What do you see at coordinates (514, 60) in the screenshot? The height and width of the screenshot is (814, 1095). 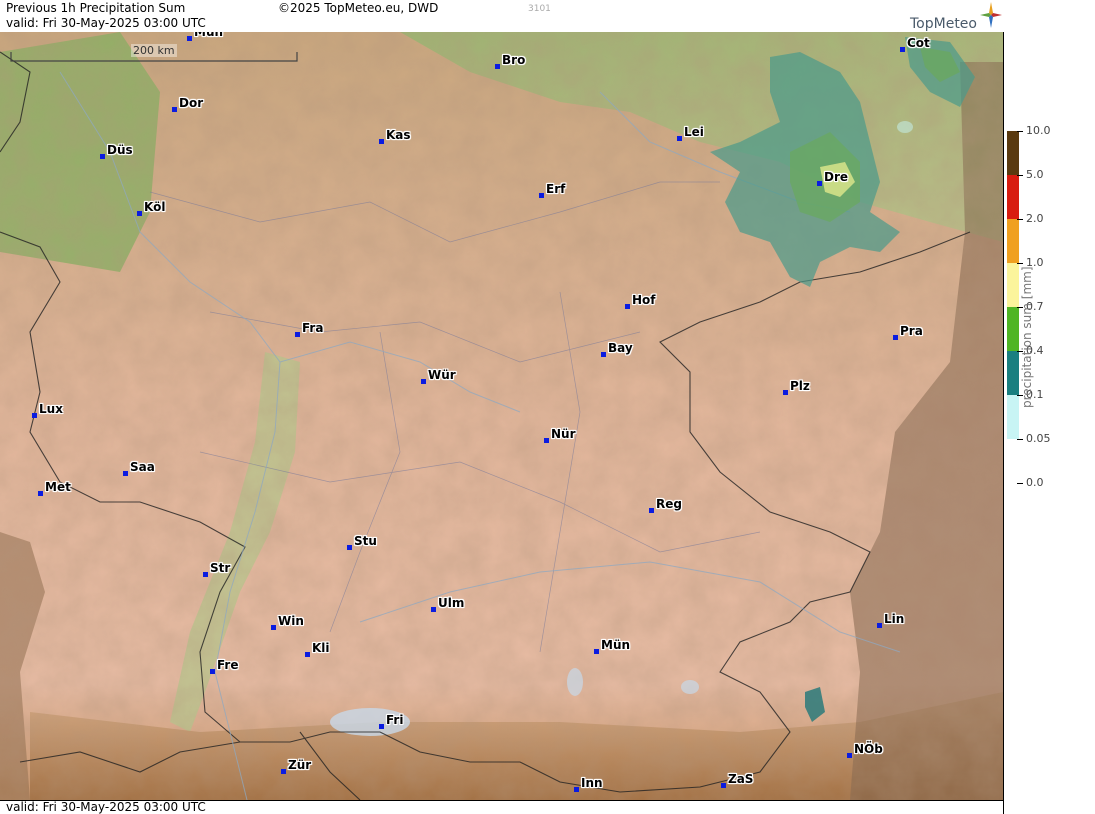 I see `city-label: Bro` at bounding box center [514, 60].